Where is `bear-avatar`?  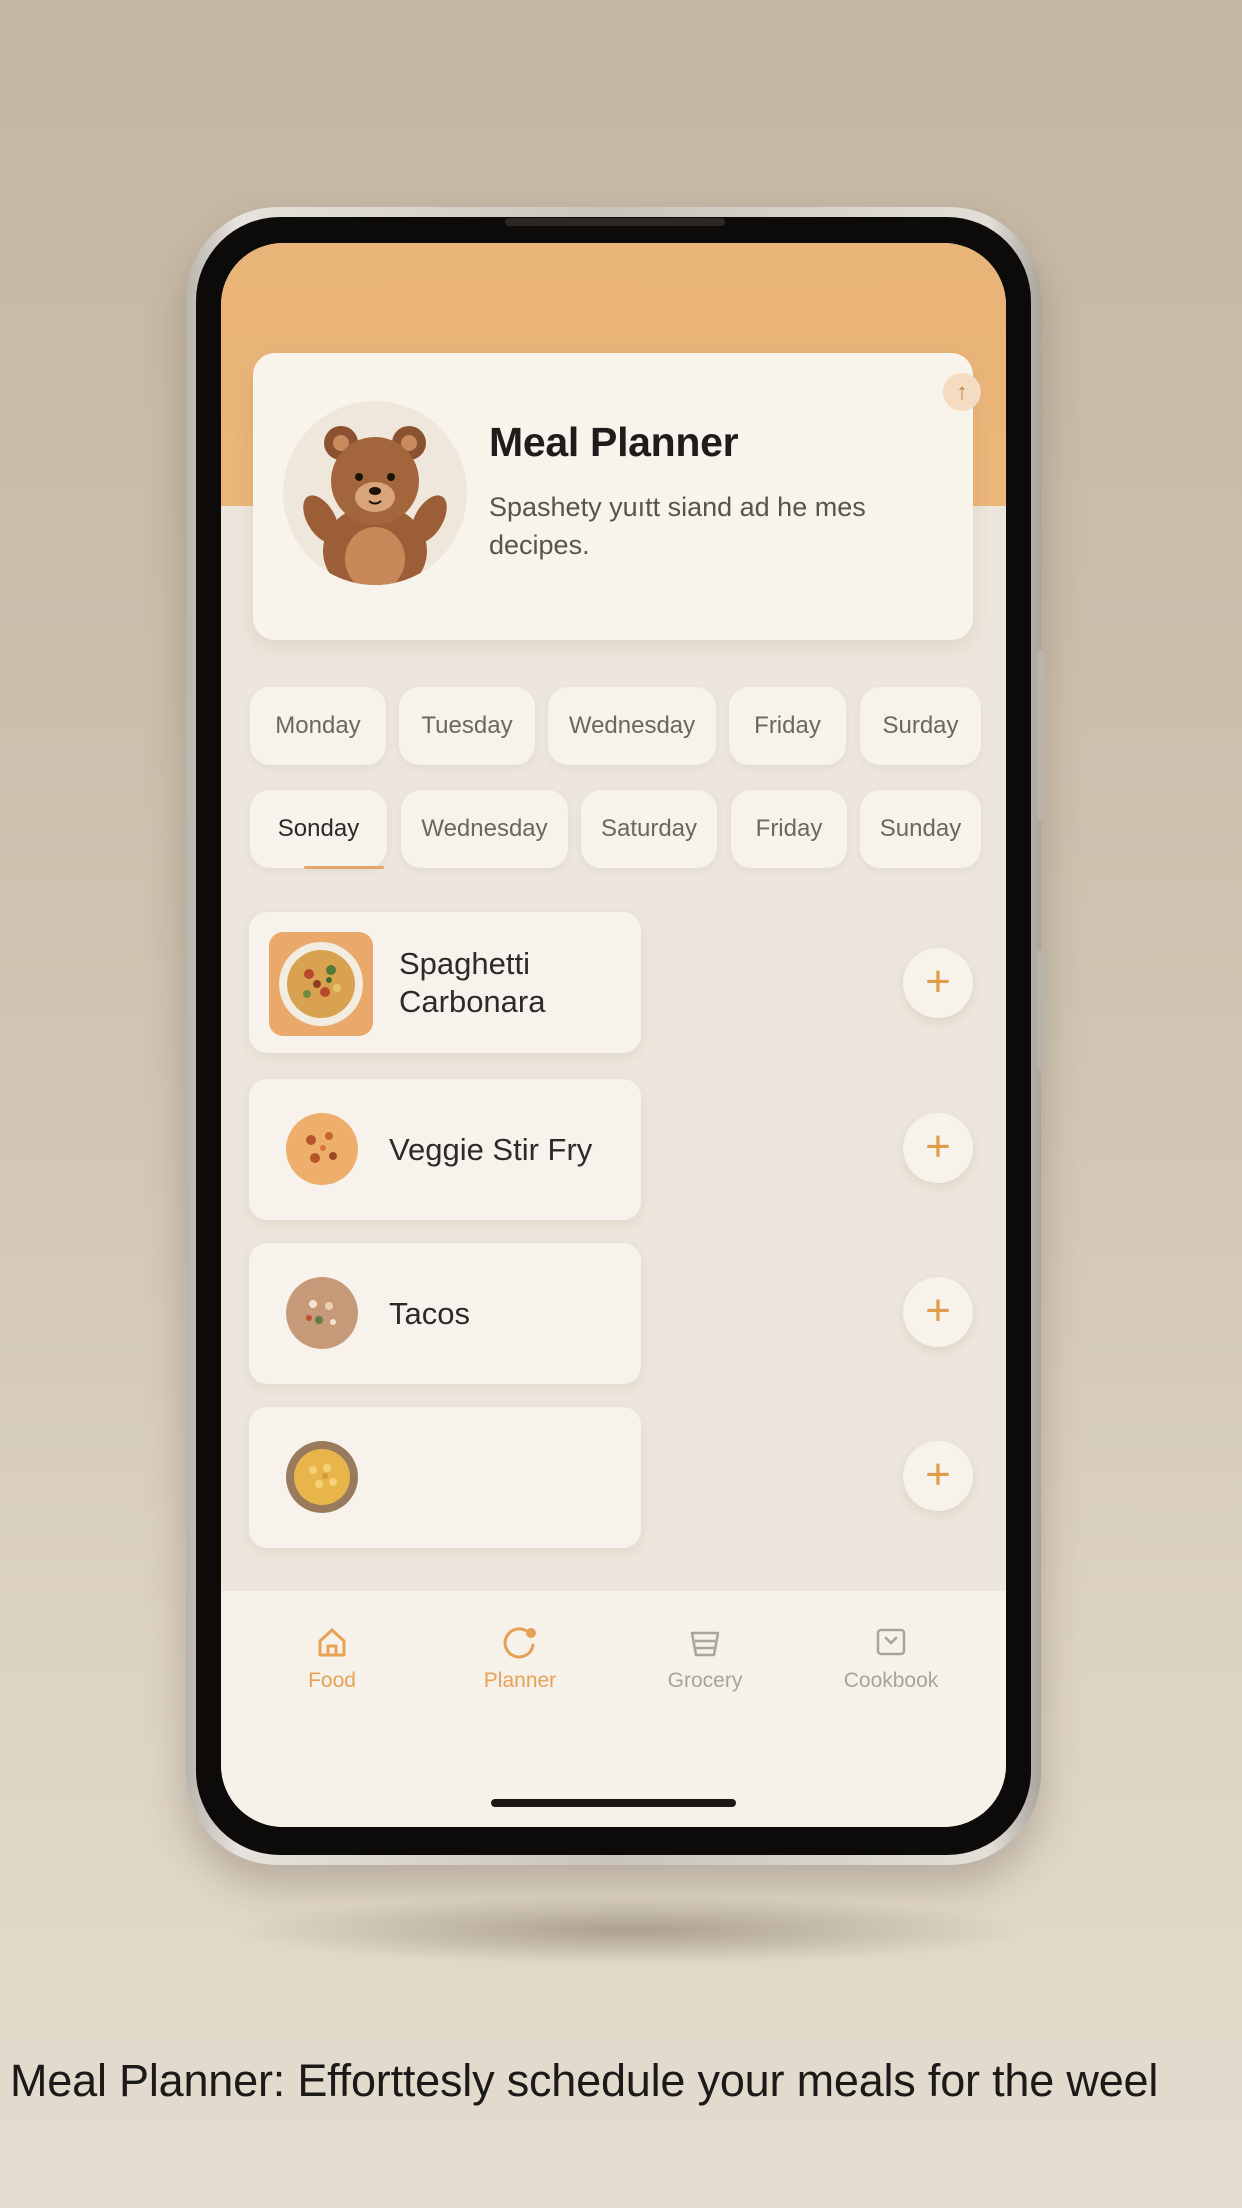
bear-avatar is located at coordinates (375, 493).